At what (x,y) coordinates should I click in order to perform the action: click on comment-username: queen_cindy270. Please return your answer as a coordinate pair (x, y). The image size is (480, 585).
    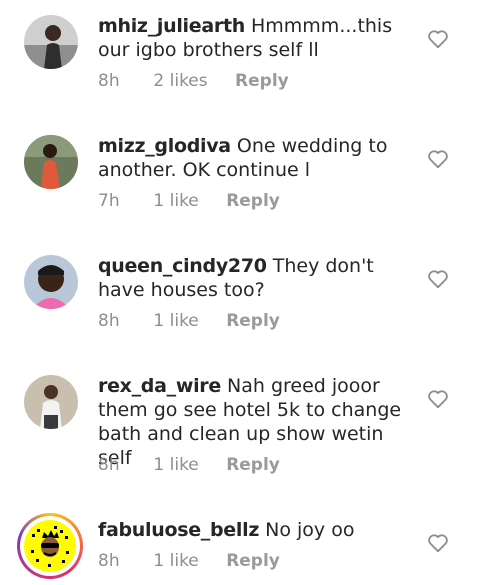
    Looking at the image, I should click on (182, 266).